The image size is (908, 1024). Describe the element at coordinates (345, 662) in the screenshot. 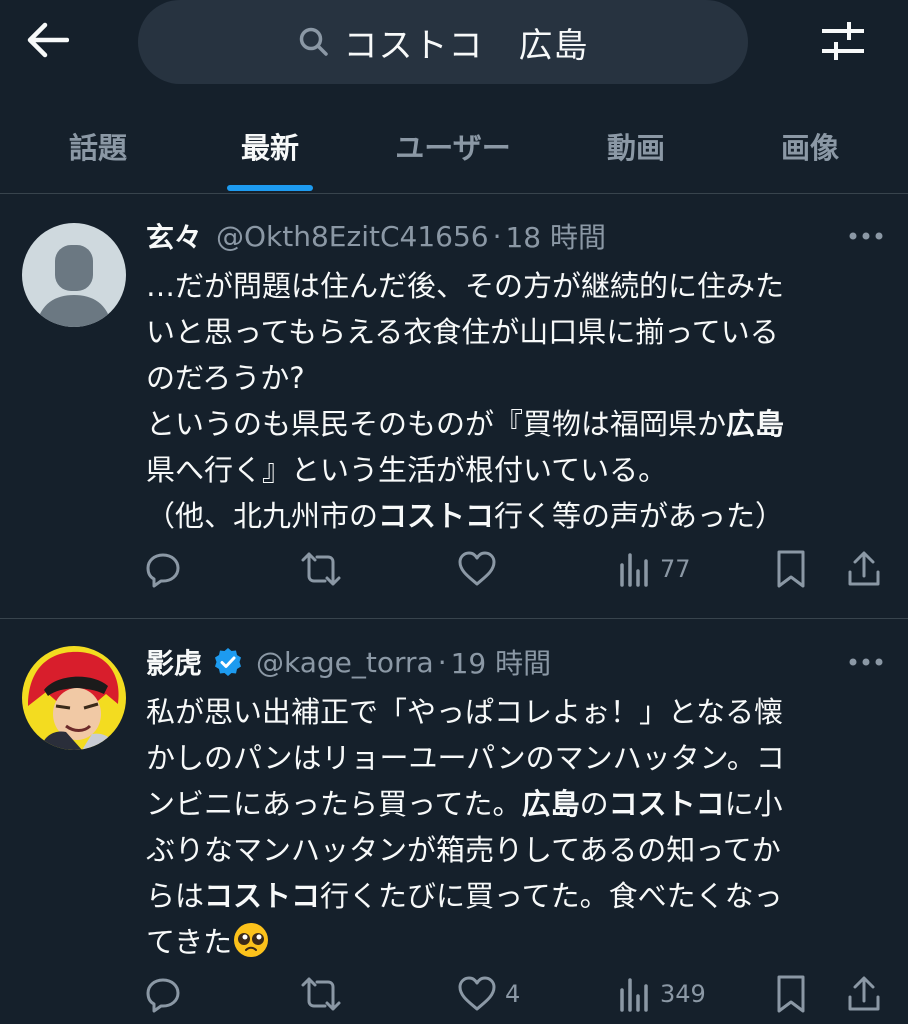

I see `user-handle: @kage_torra` at that location.